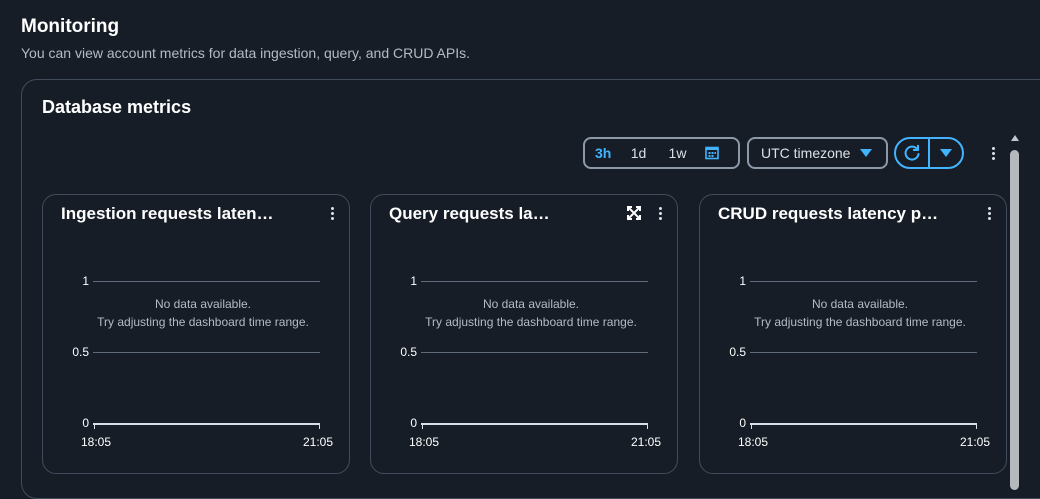  Describe the element at coordinates (638, 153) in the screenshot. I see `range-1d-button: 1d` at that location.